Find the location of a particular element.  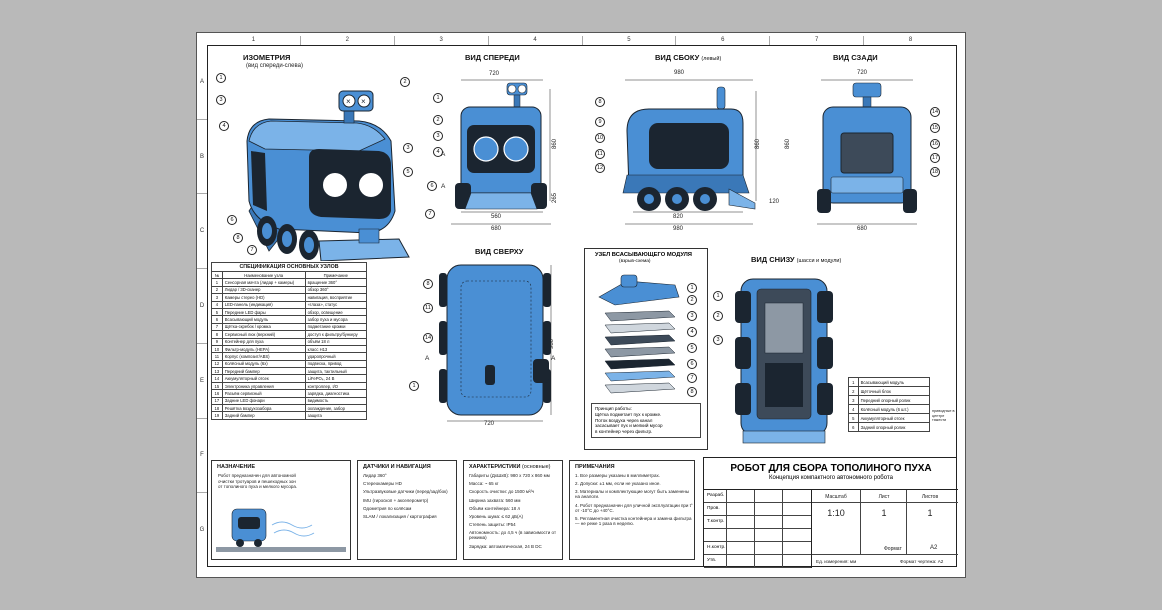

spec-item: Уровень шума: ≤ 62 дБ(А) is located at coordinates (496, 516).